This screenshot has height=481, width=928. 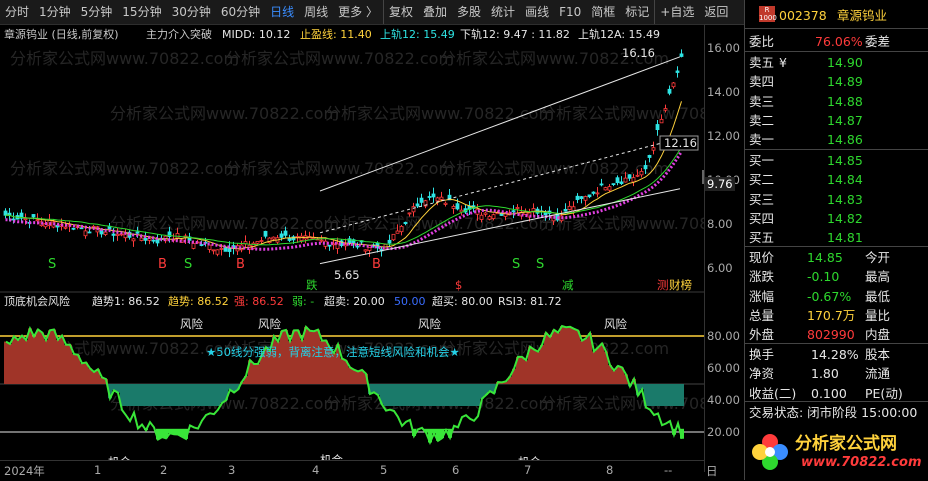 I want to click on toolbar-item-8: 更多 〉, so click(x=358, y=12).